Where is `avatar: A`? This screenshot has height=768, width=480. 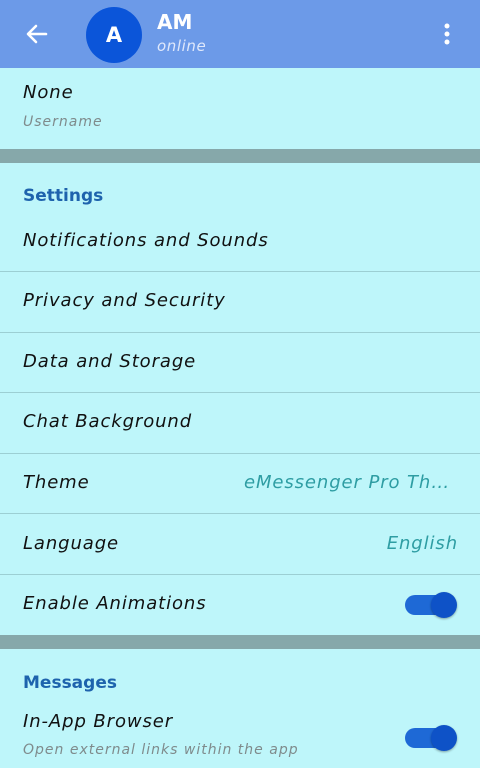
avatar: A is located at coordinates (114, 35).